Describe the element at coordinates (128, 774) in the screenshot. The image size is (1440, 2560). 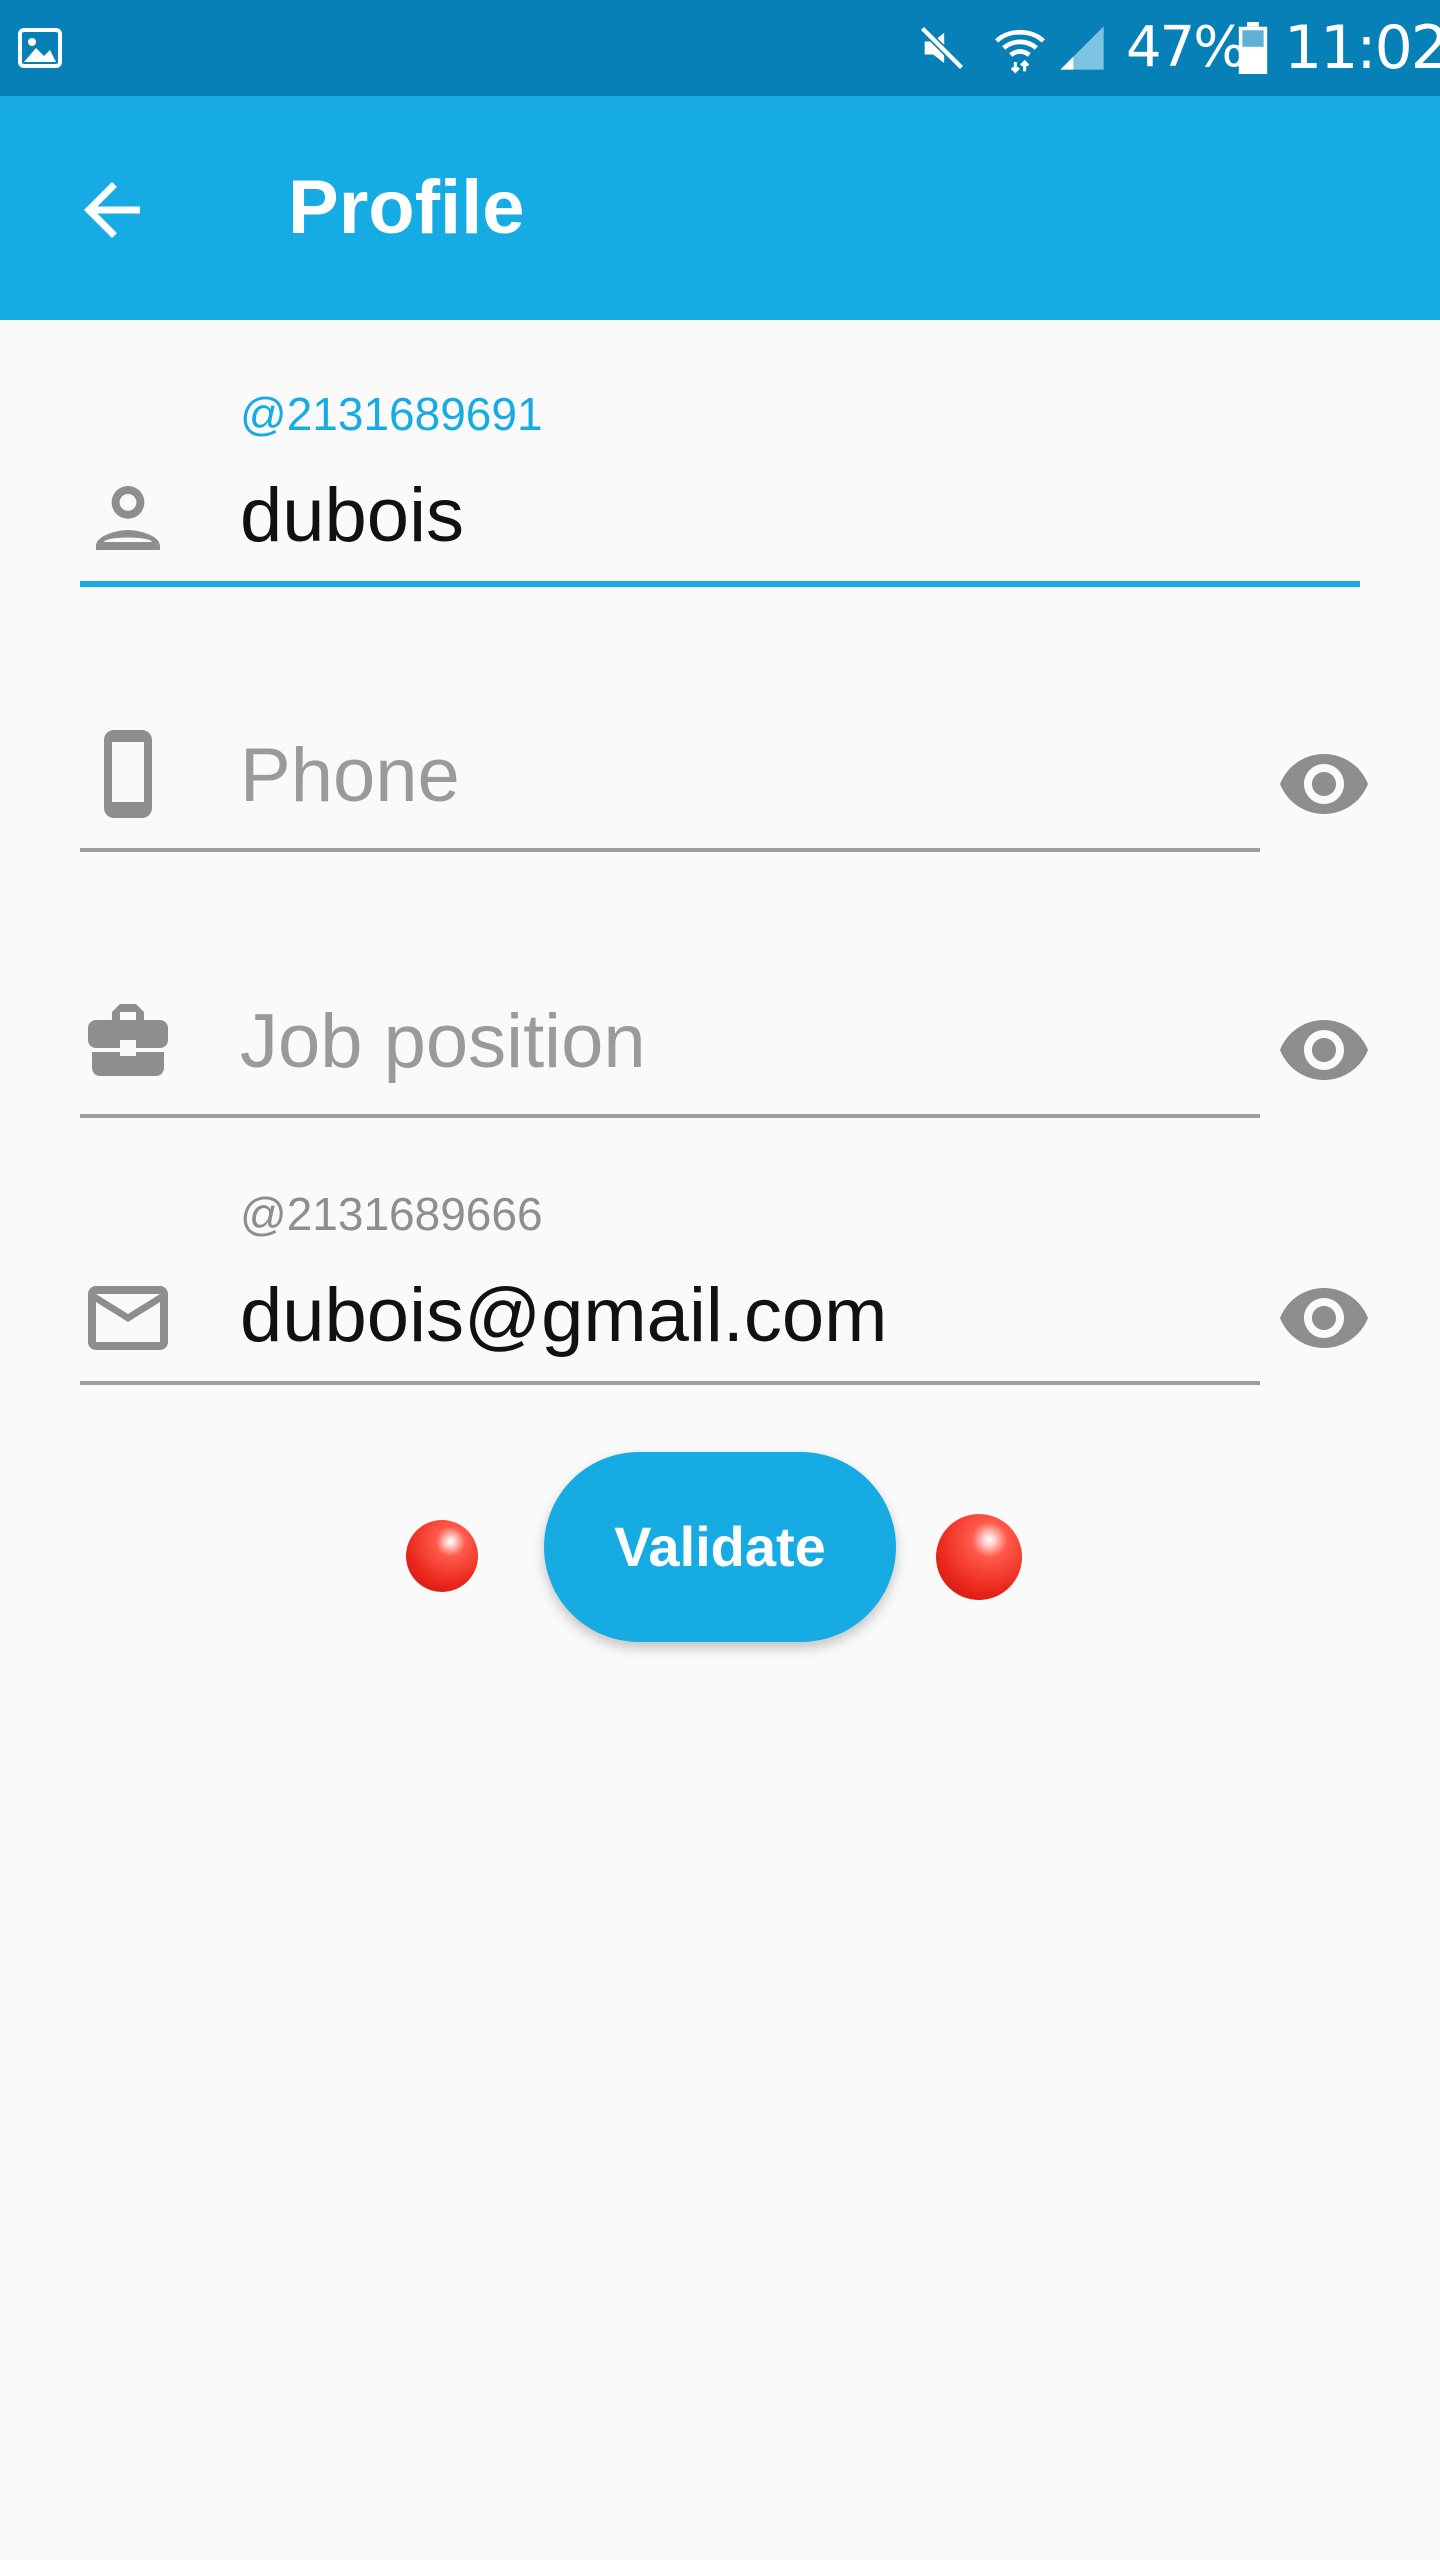
I see `phone-icon` at that location.